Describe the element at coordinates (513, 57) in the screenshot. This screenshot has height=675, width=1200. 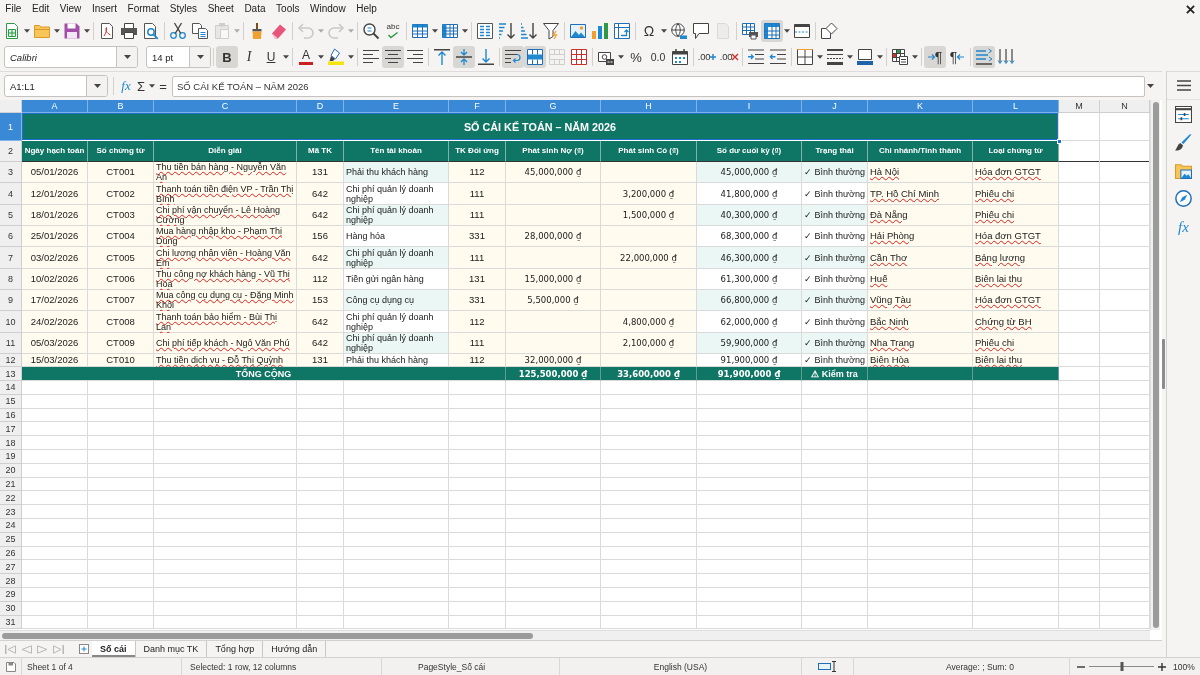
I see `wrap-text-button` at that location.